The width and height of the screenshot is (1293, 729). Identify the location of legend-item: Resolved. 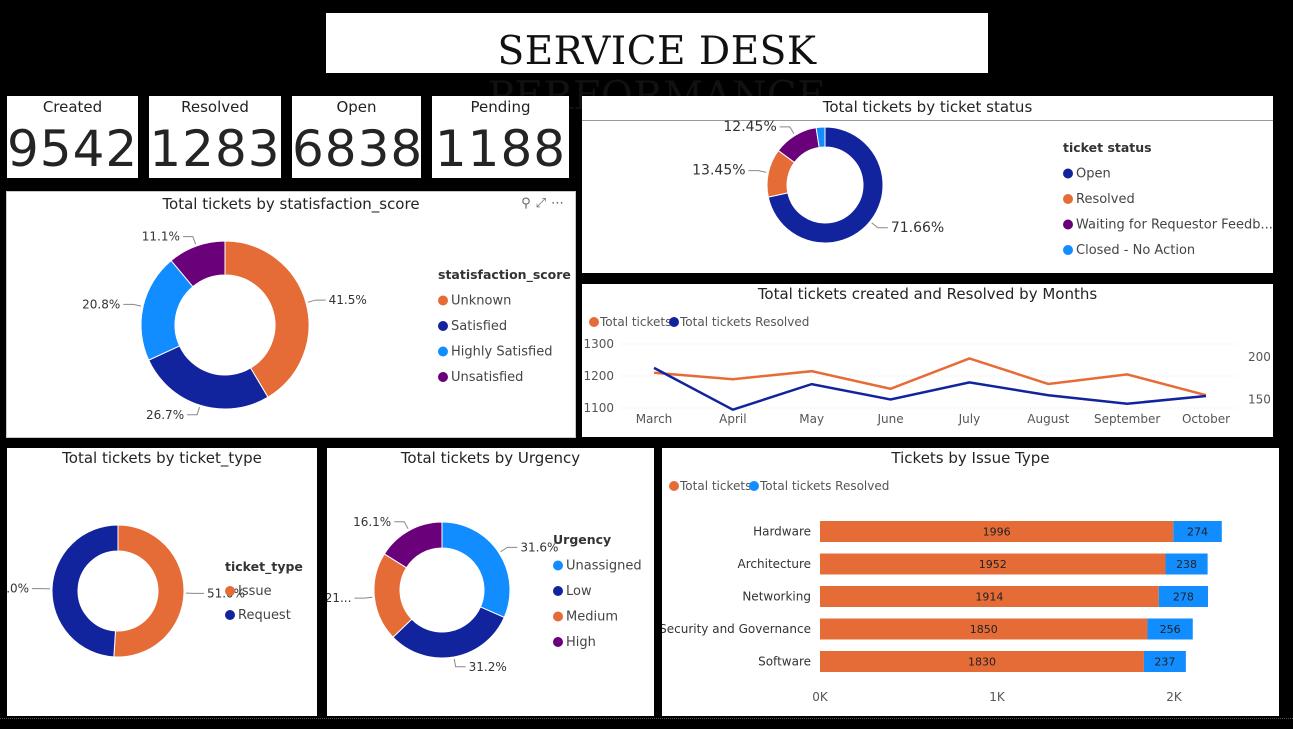
(1105, 199).